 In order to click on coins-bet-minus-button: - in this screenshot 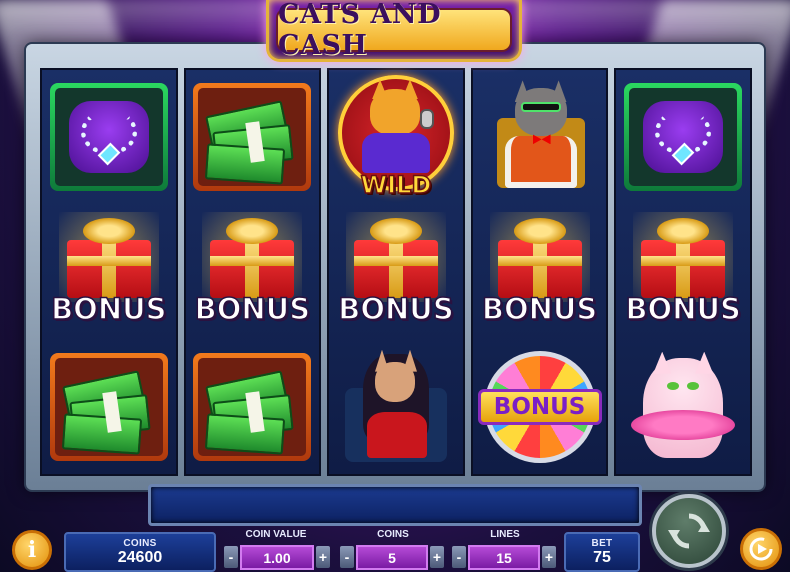, I will do `click(347, 557)`.